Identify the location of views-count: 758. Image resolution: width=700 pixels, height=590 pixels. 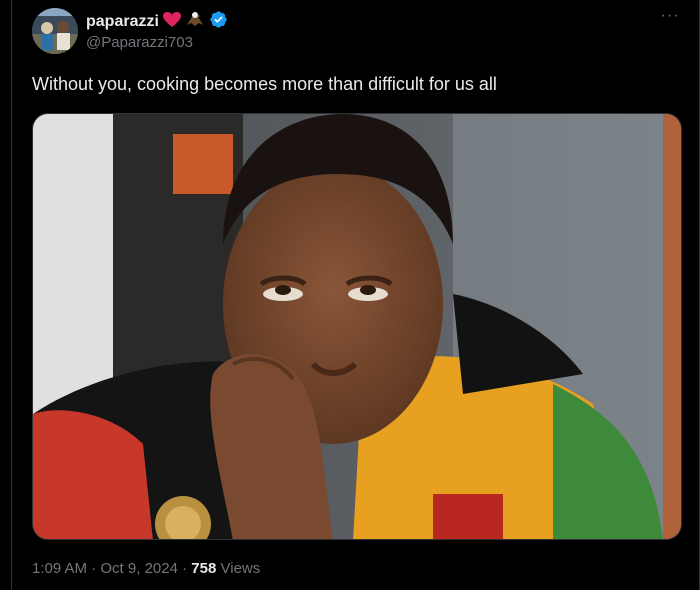
(204, 568).